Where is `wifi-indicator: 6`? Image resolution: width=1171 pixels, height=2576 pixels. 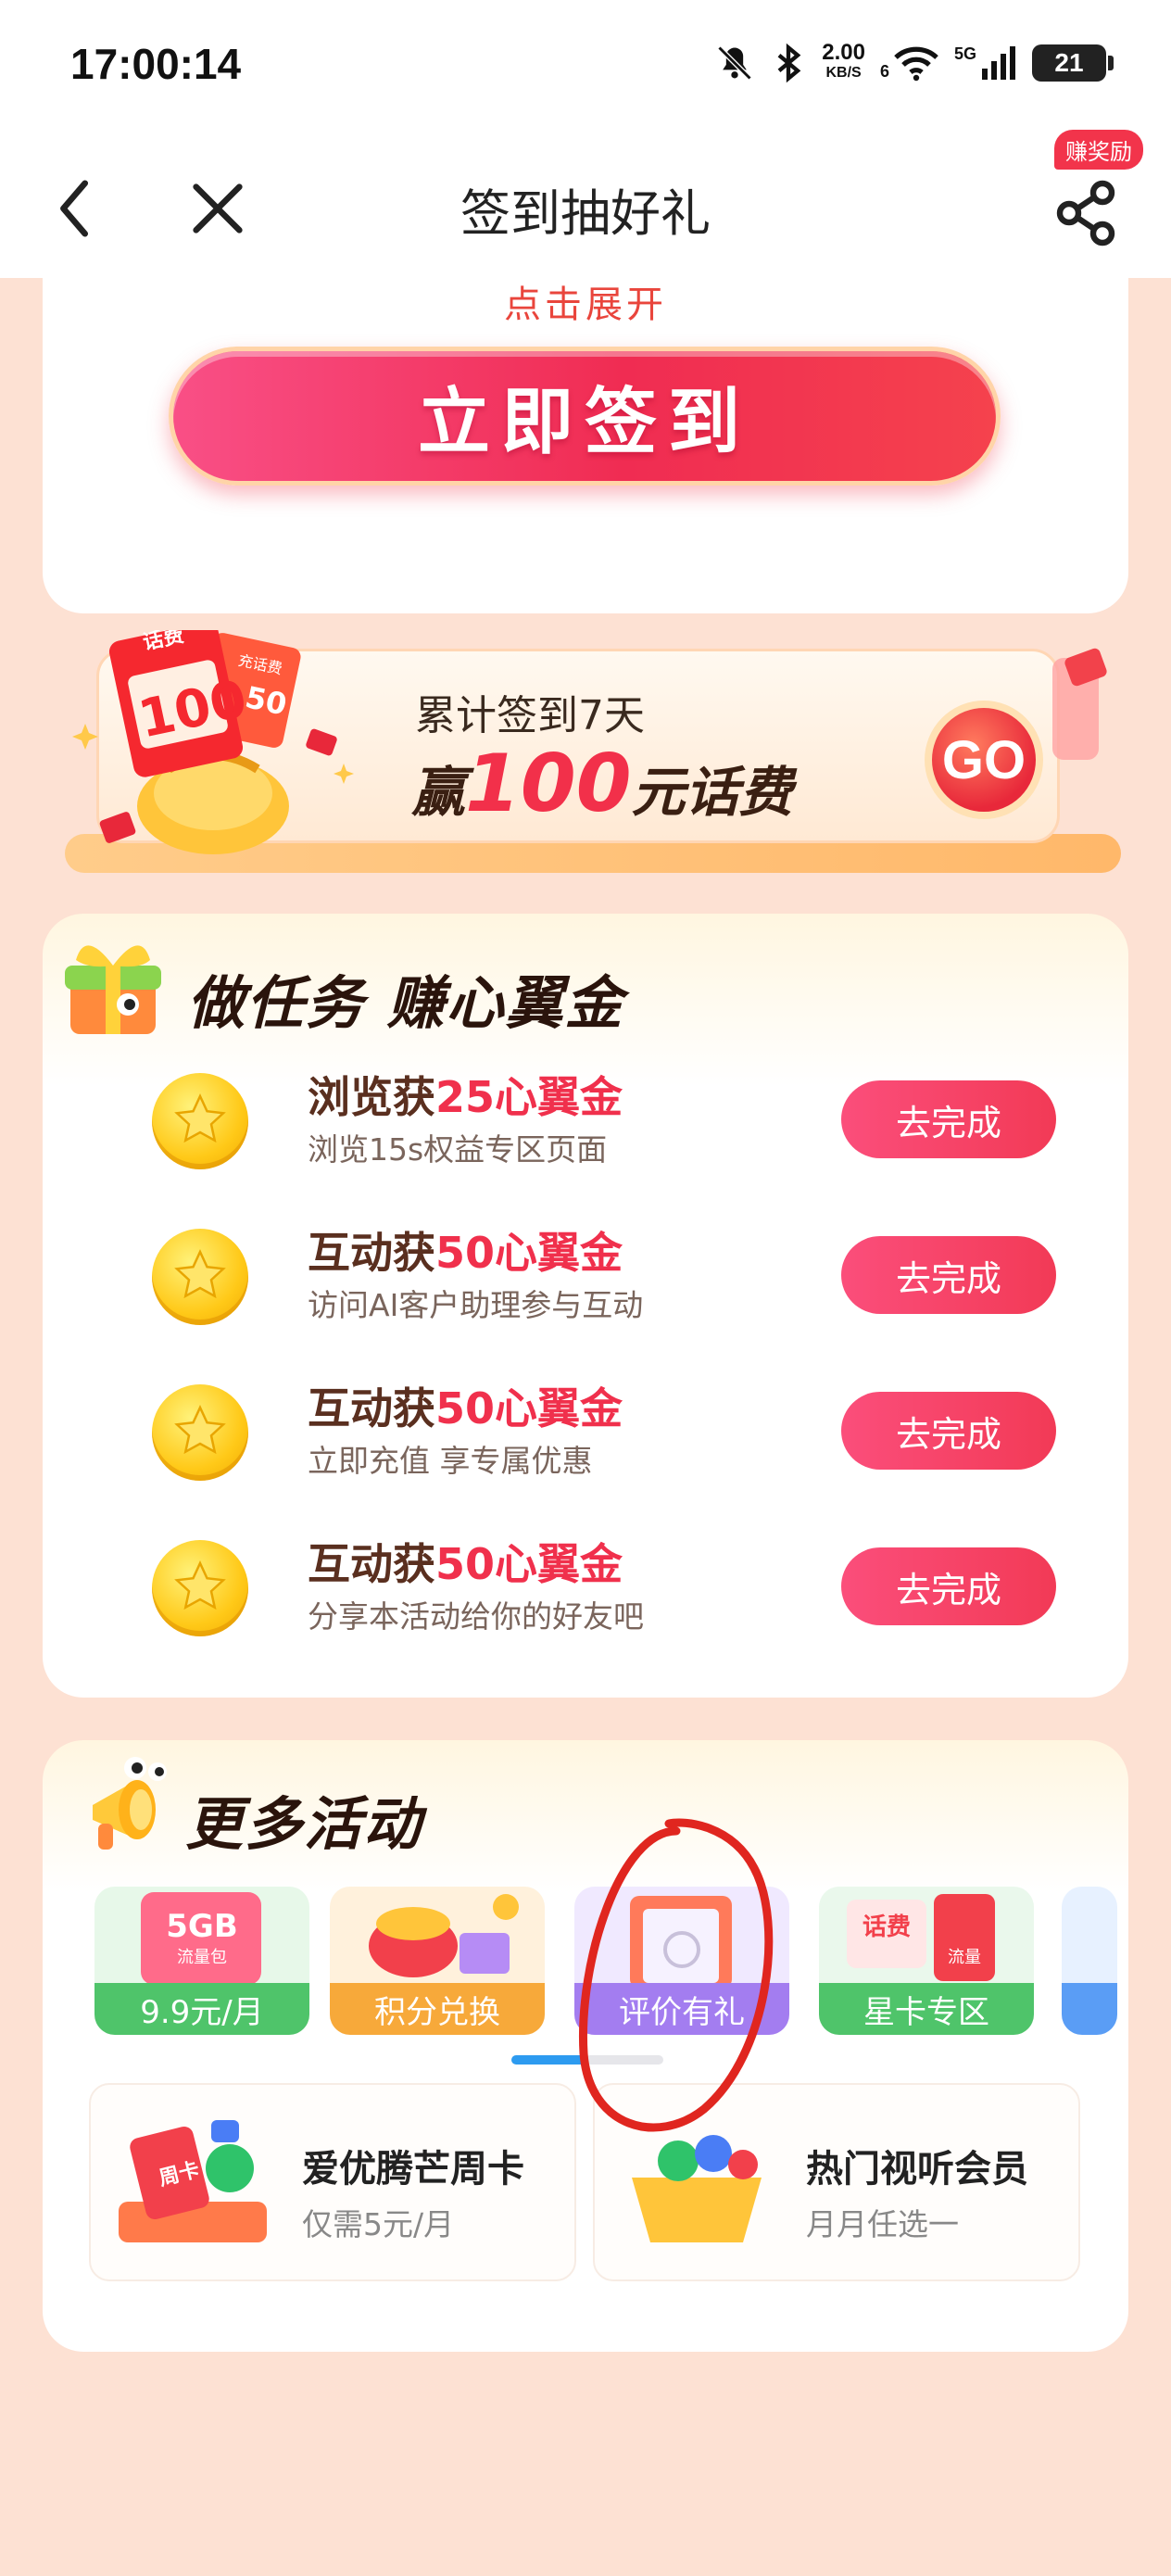 wifi-indicator: 6 is located at coordinates (910, 63).